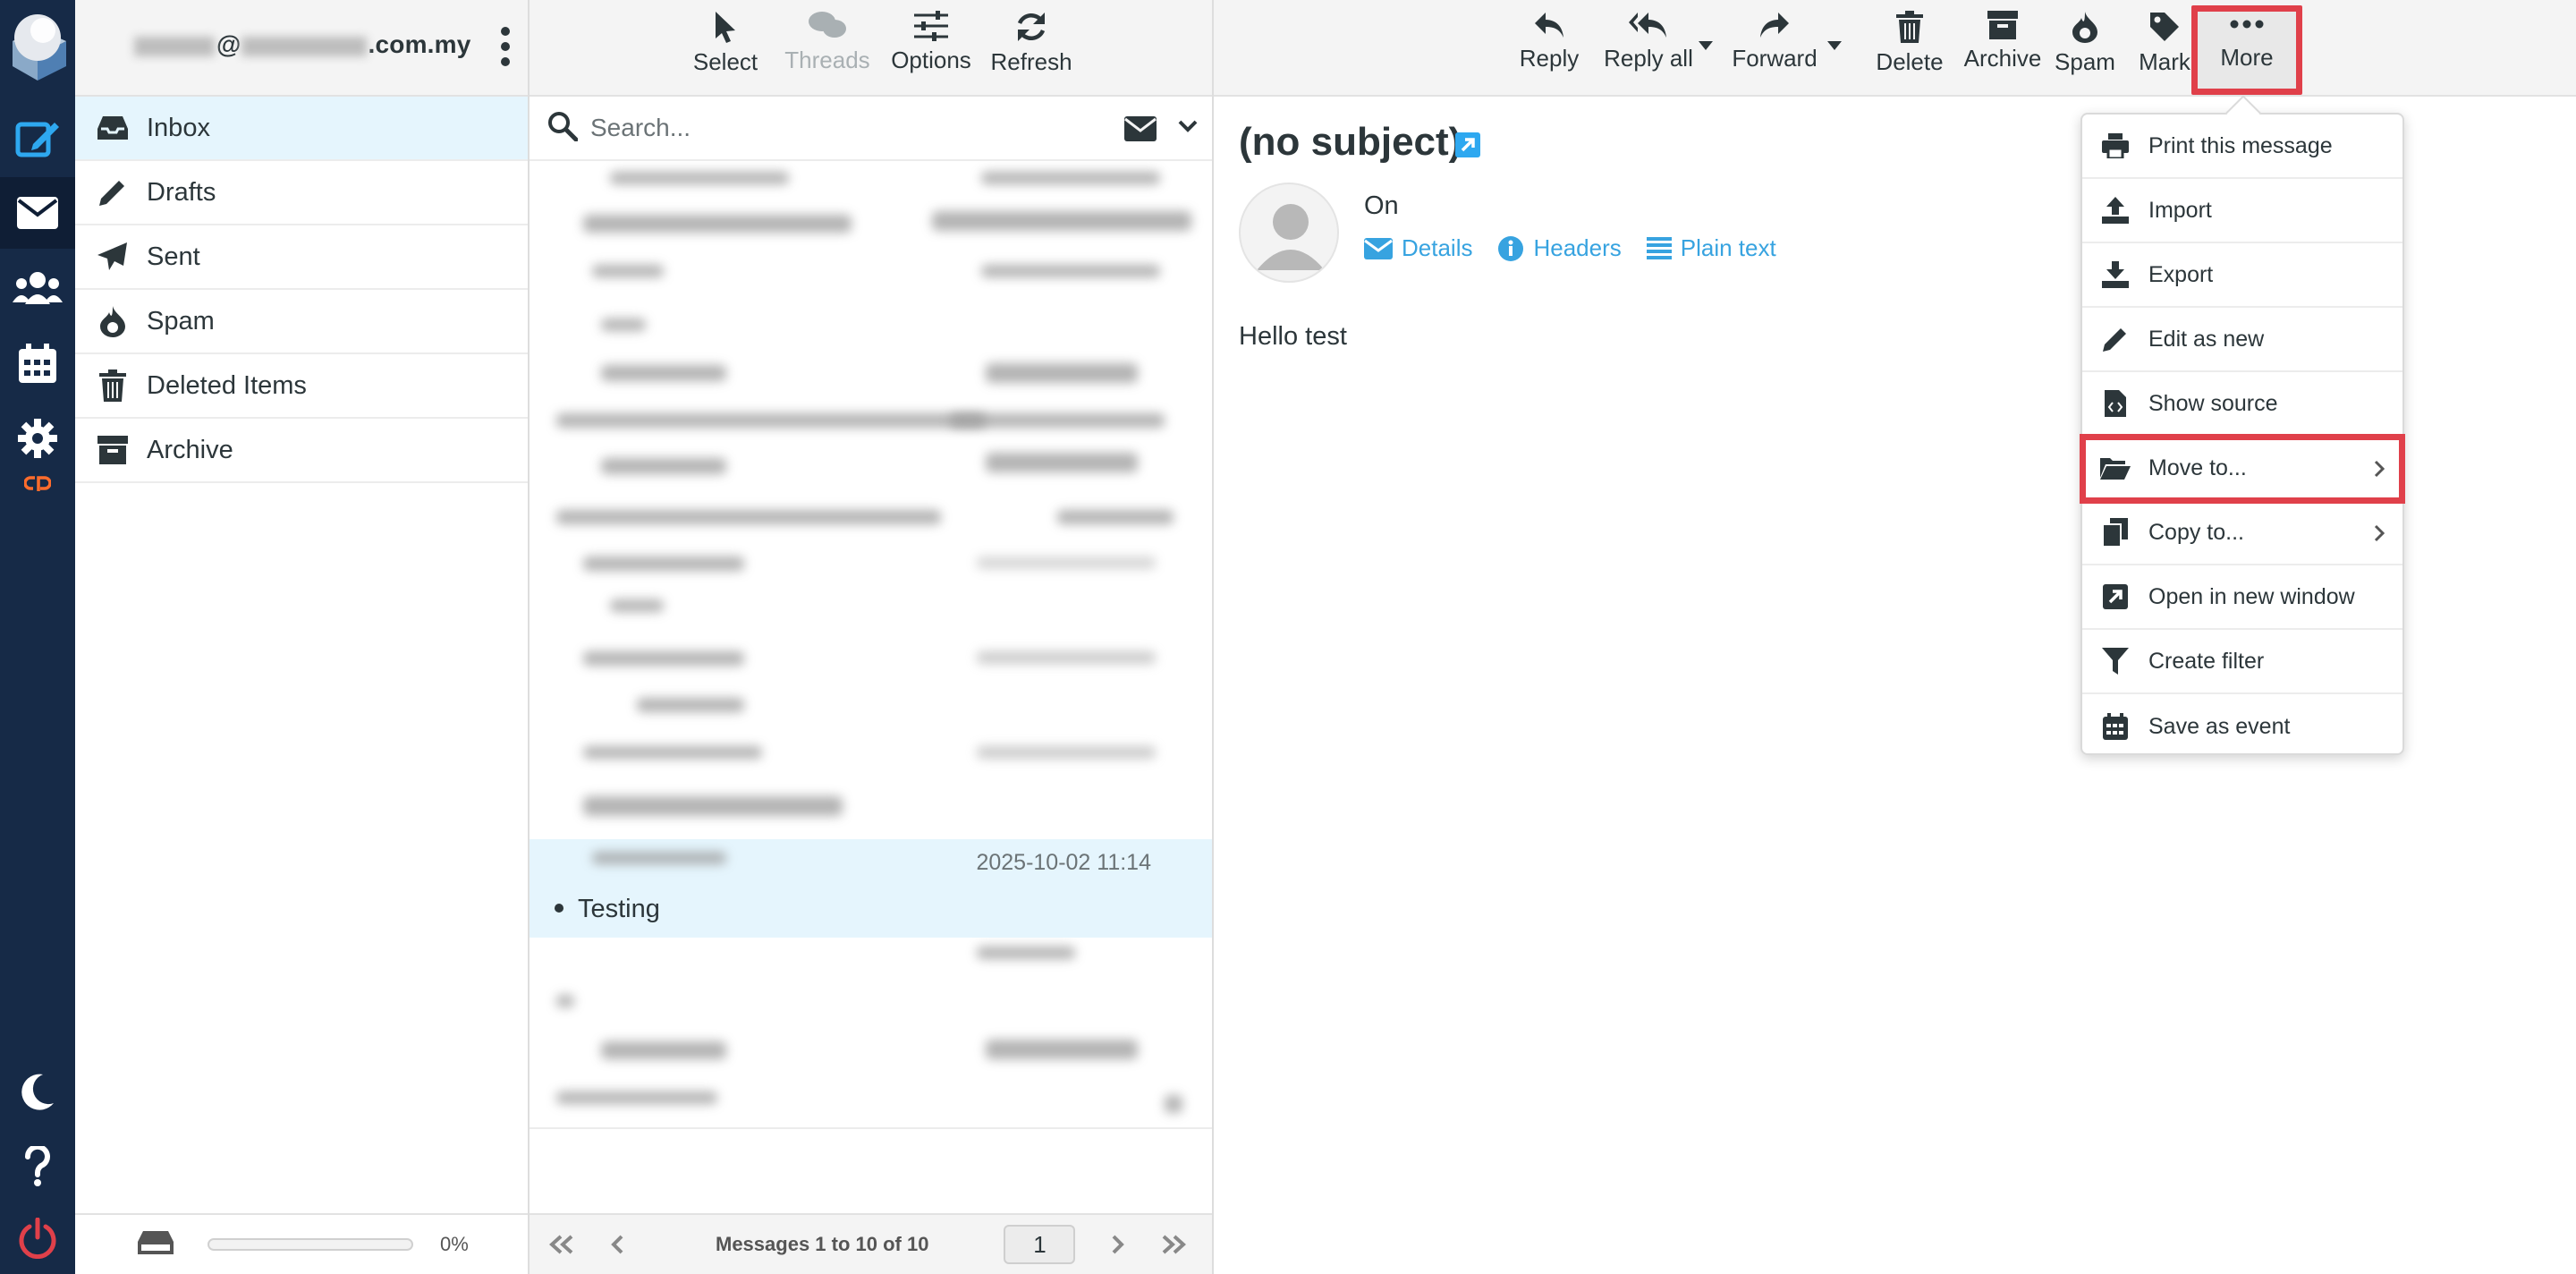  Describe the element at coordinates (37, 1091) in the screenshot. I see `dark-mode-moon-icon` at that location.